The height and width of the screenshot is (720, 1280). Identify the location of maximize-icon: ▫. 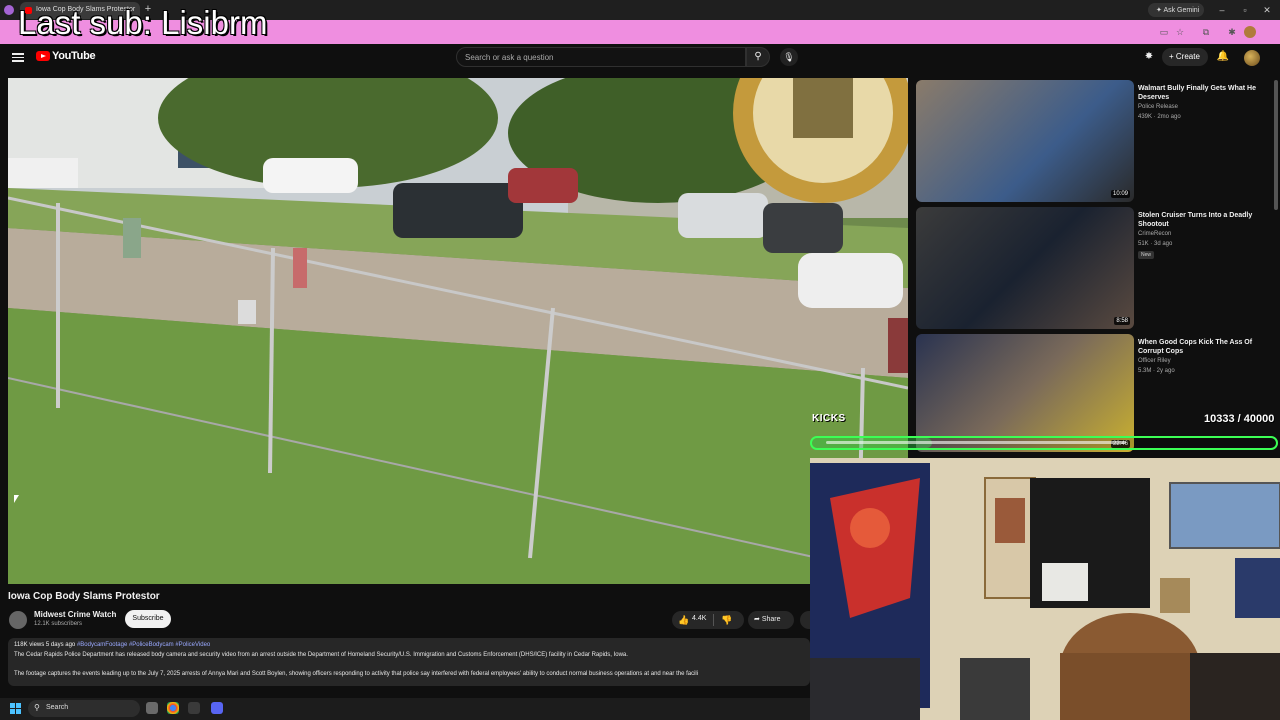
(1245, 10).